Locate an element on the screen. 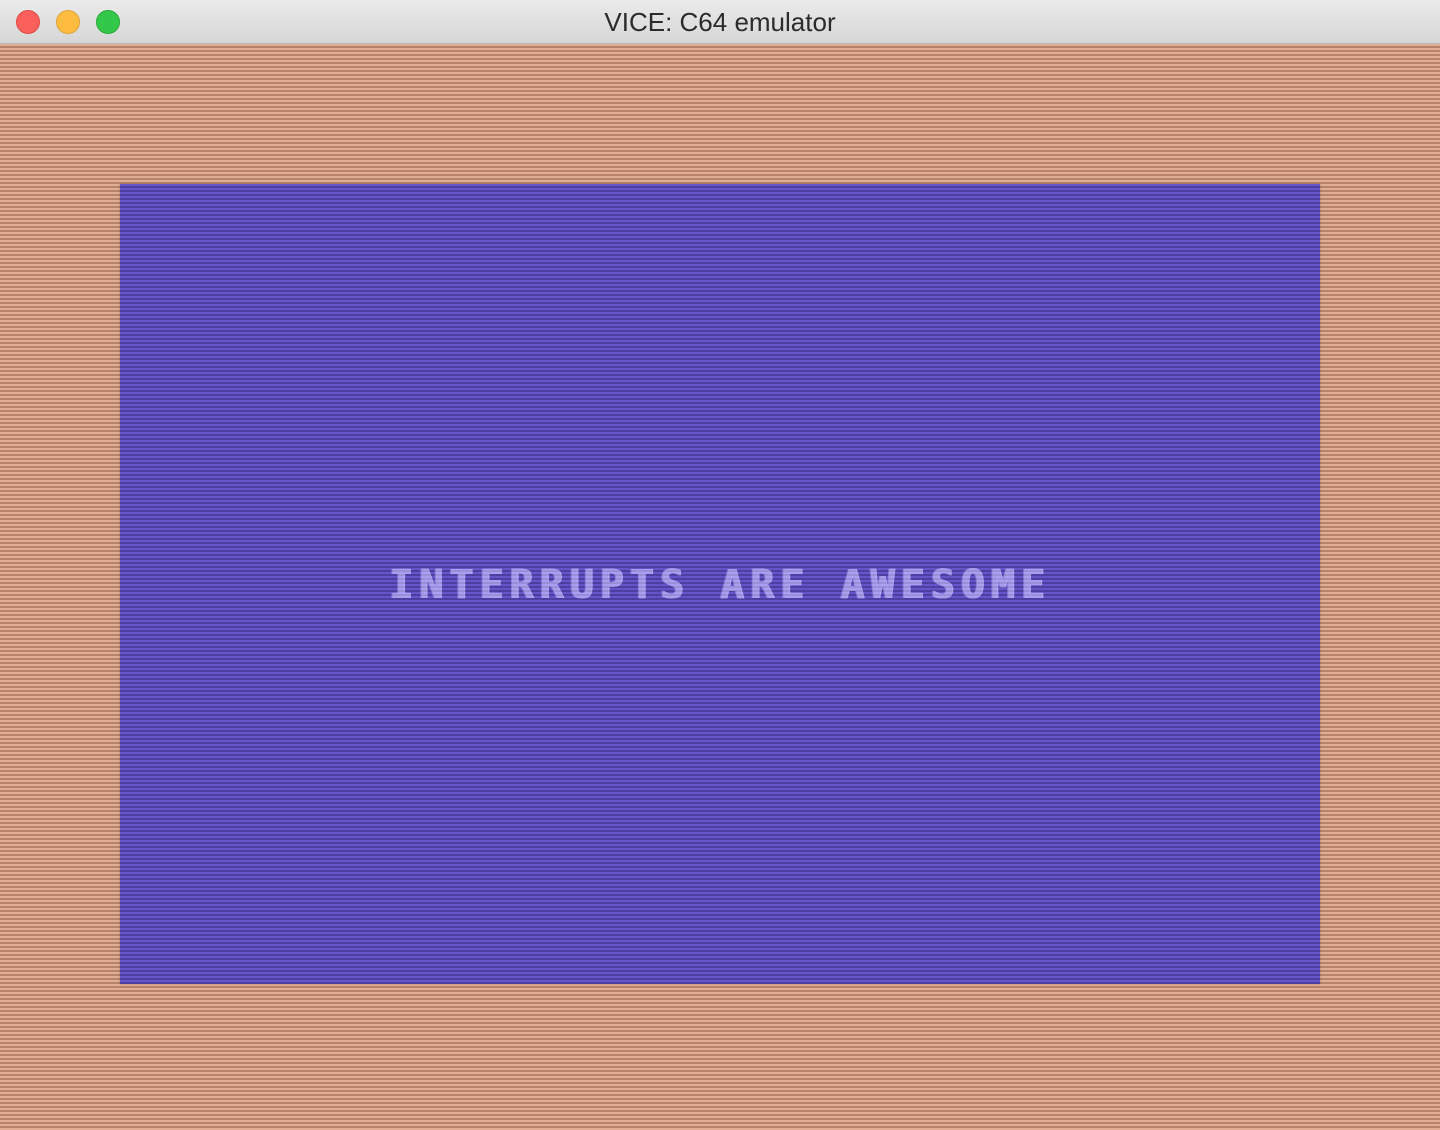  screen-message: INTERRUPTS ARE AWESOME is located at coordinates (720, 585).